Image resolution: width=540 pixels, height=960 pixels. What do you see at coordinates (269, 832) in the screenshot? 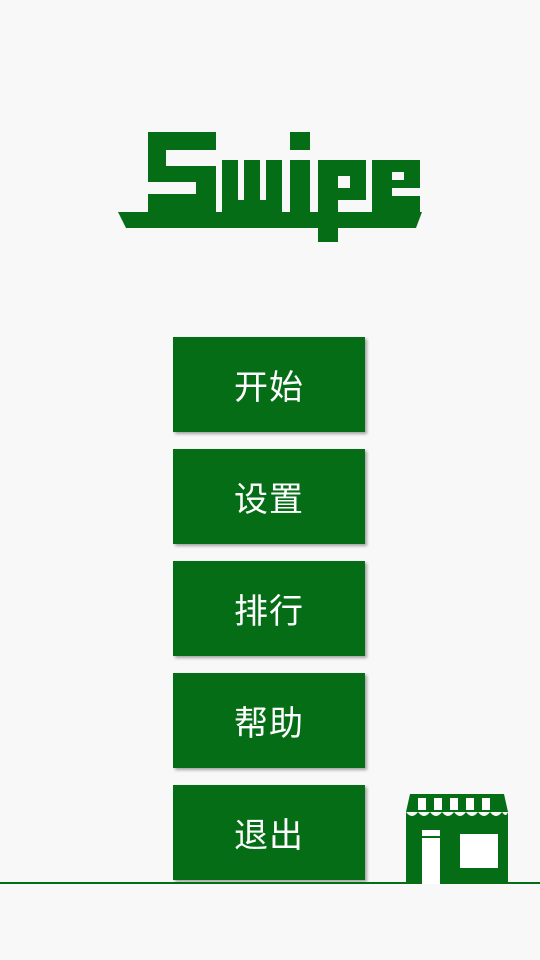
I see `exit-button: 退出` at bounding box center [269, 832].